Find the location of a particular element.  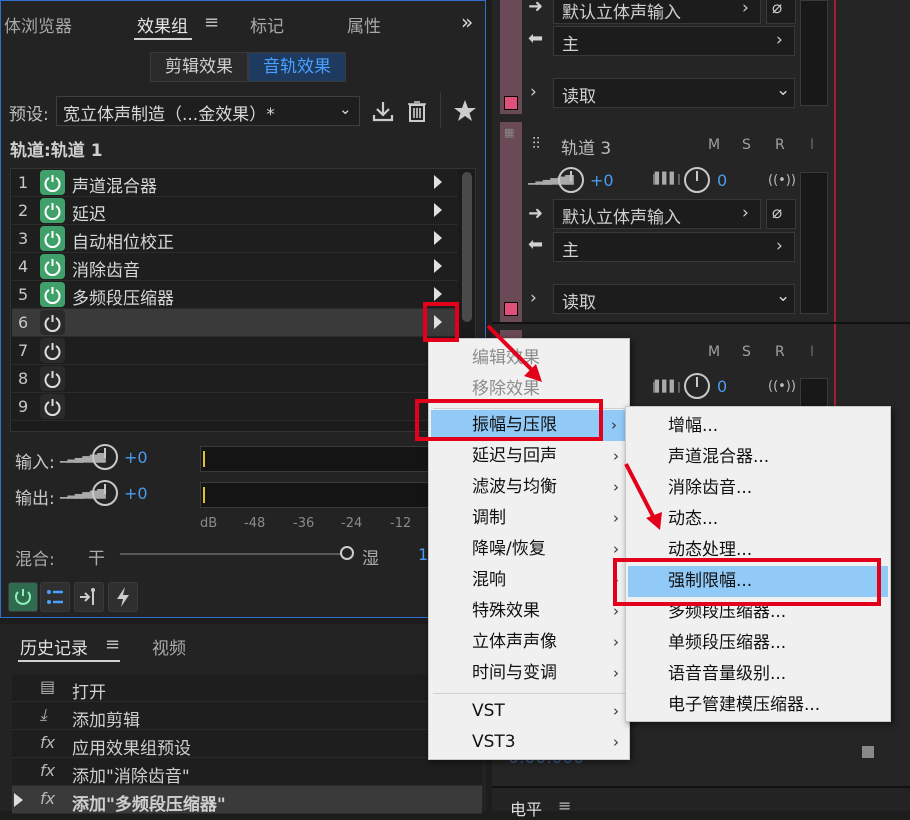

menu-item-vst3: VST3 › is located at coordinates (524, 742).